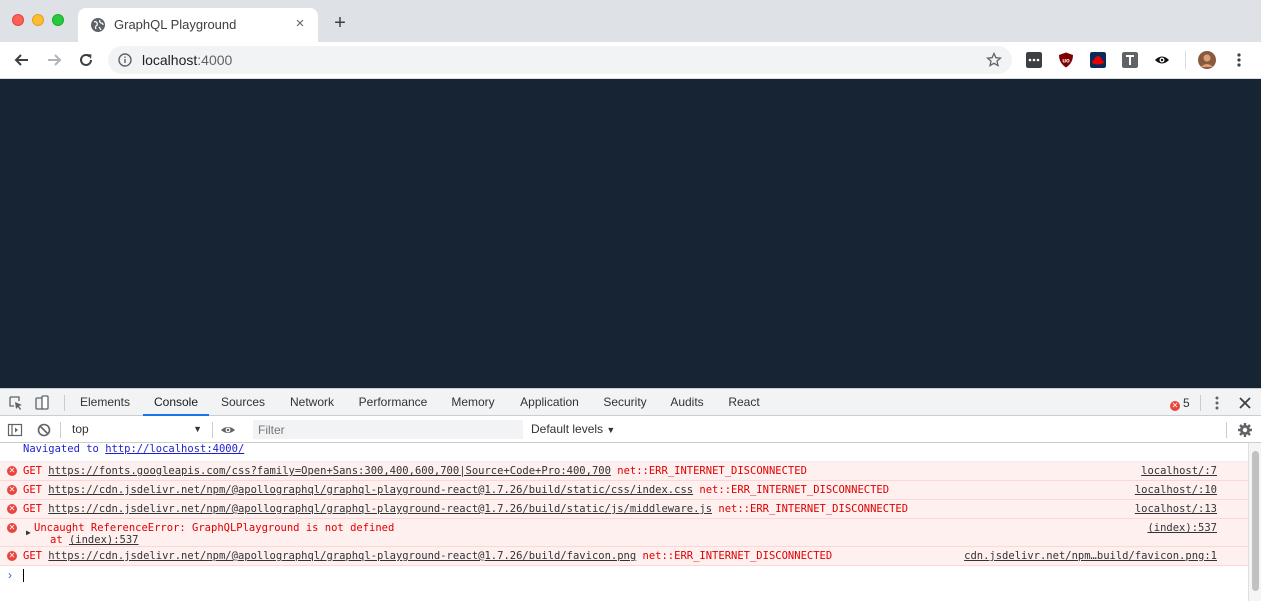 Image resolution: width=1261 pixels, height=601 pixels. Describe the element at coordinates (175, 24) in the screenshot. I see `tab-title: GraphQL Playground` at that location.